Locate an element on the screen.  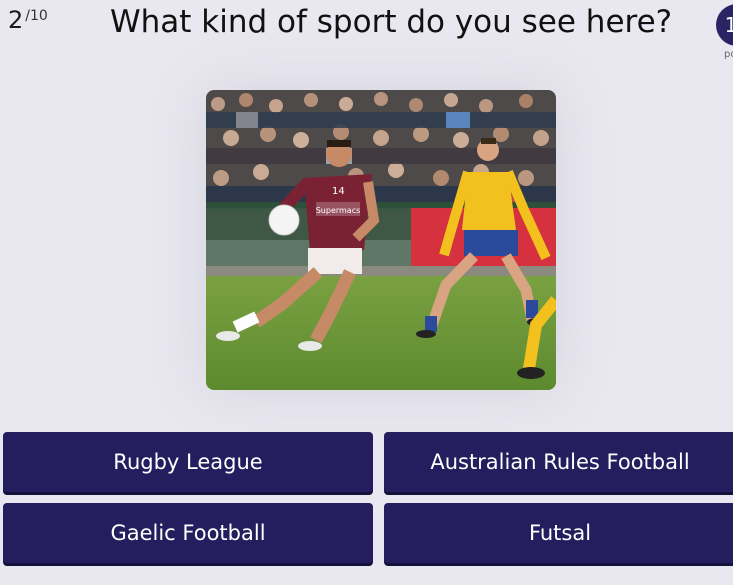
points-badge: 1 is located at coordinates (724, 25).